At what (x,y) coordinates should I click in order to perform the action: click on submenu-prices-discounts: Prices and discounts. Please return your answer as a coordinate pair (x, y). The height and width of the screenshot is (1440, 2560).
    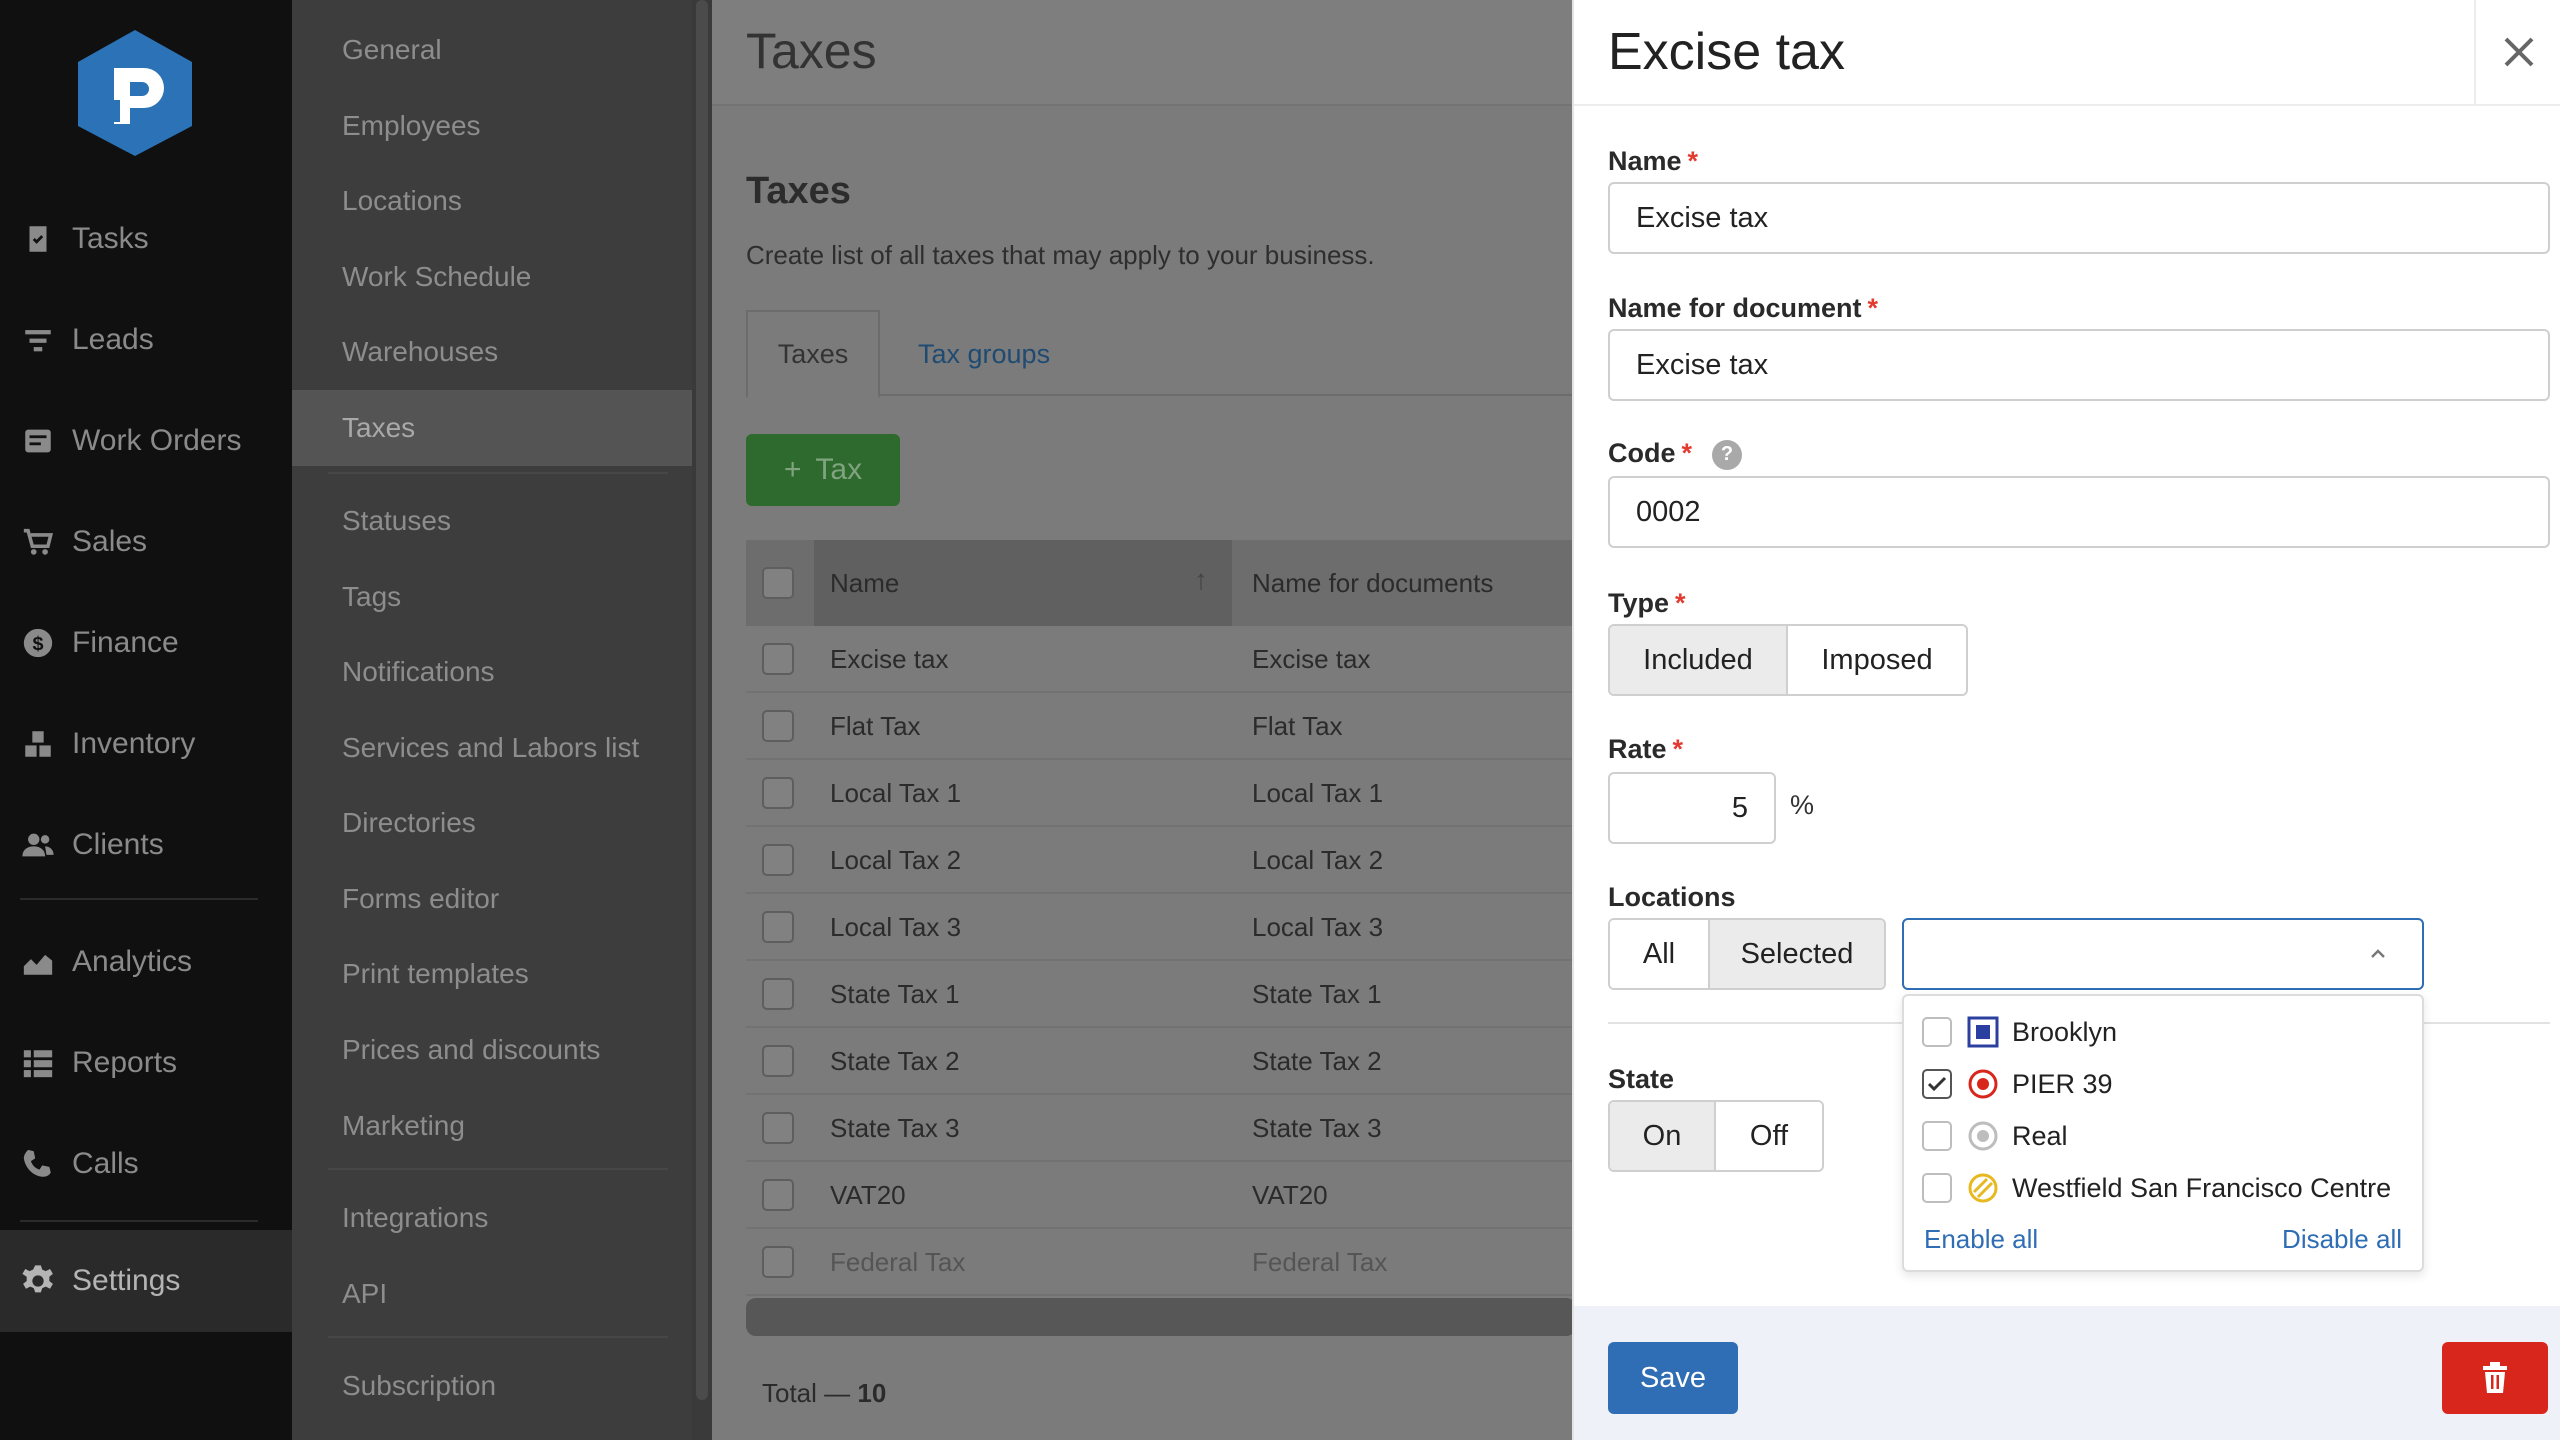
    Looking at the image, I should click on (492, 1050).